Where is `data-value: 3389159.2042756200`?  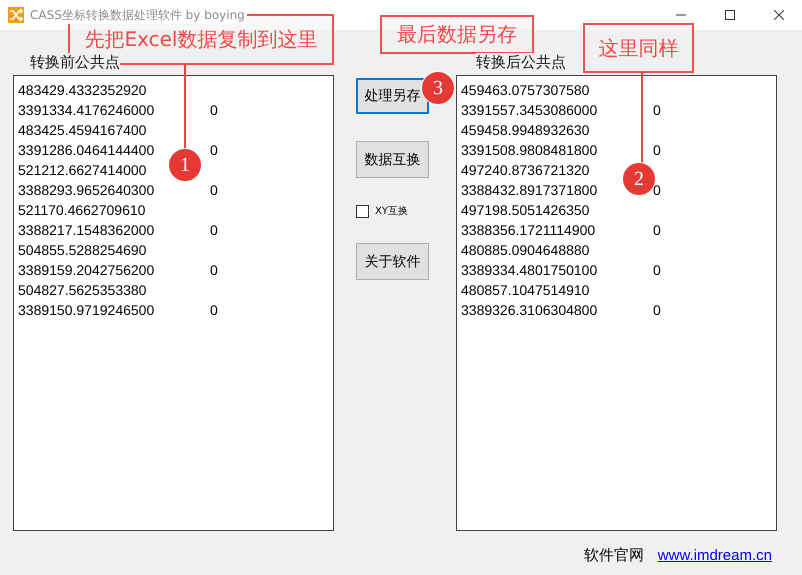 data-value: 3389159.2042756200 is located at coordinates (86, 270).